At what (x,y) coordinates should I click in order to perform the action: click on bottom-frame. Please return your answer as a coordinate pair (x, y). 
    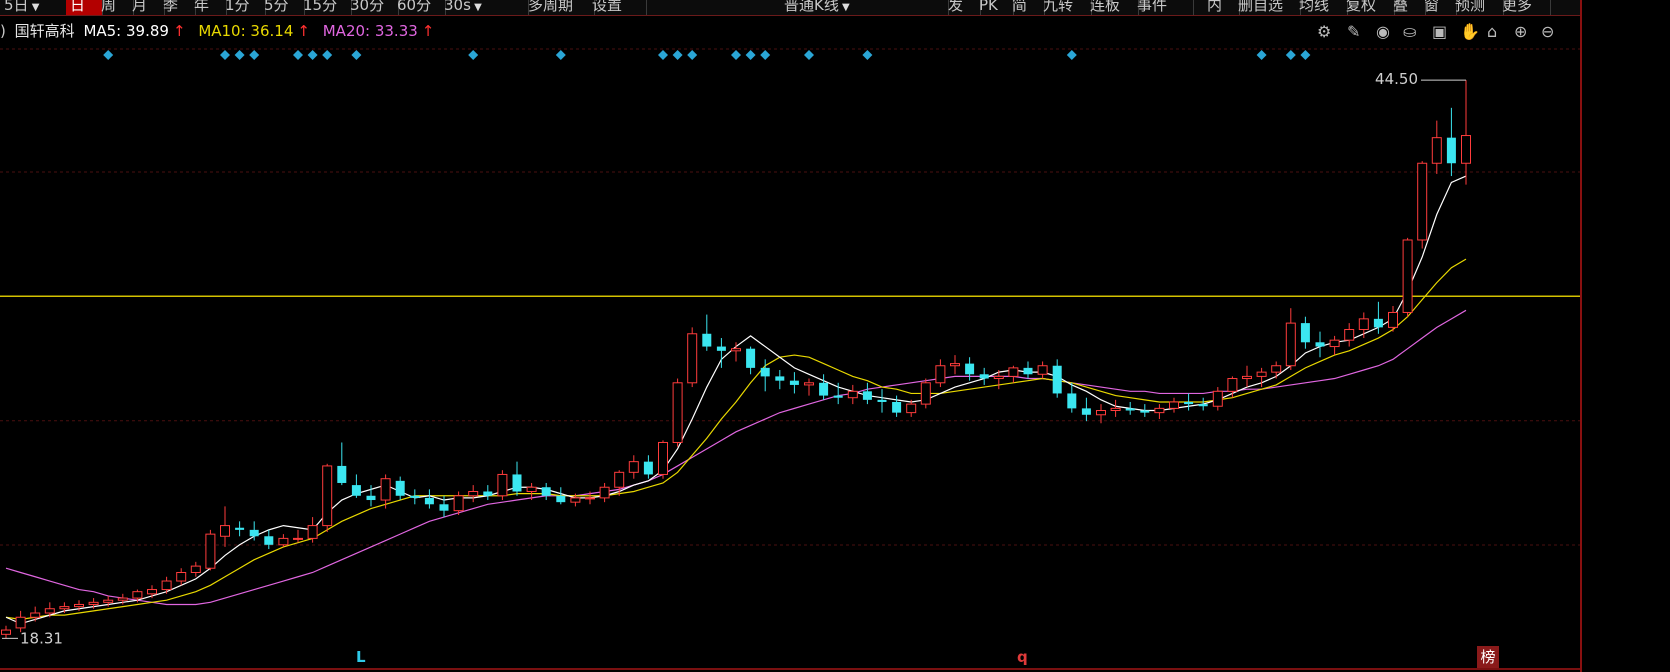
    Looking at the image, I should click on (790, 669).